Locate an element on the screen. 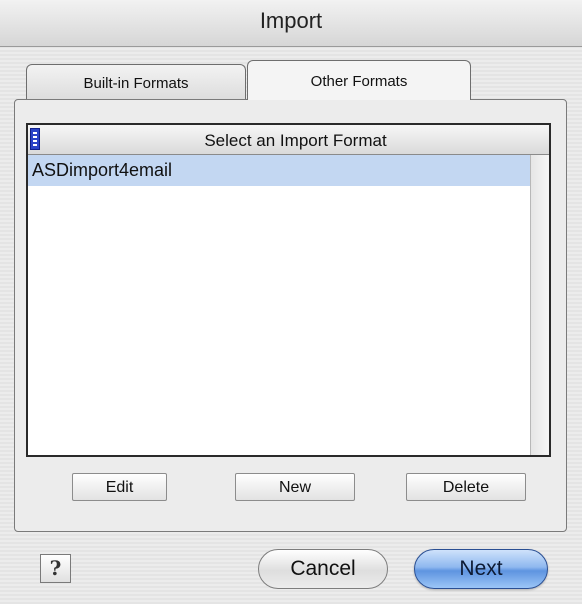 This screenshot has width=582, height=604. new-button: New is located at coordinates (295, 487).